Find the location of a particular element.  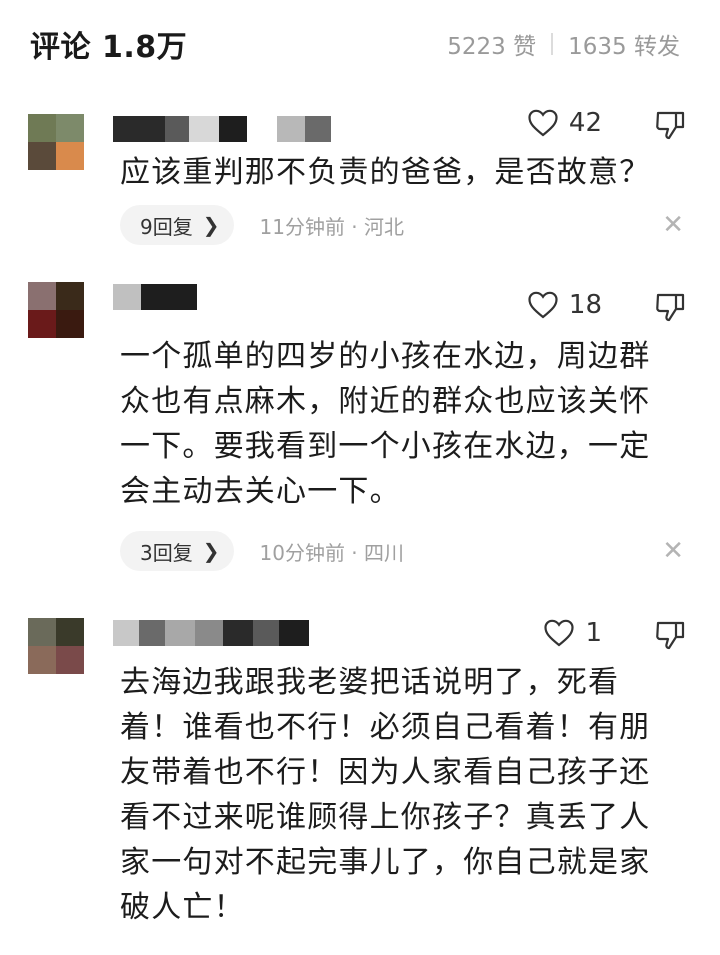

comment-meta: 9回复 ❯ 11分钟前 · 河北 is located at coordinates (262, 225).